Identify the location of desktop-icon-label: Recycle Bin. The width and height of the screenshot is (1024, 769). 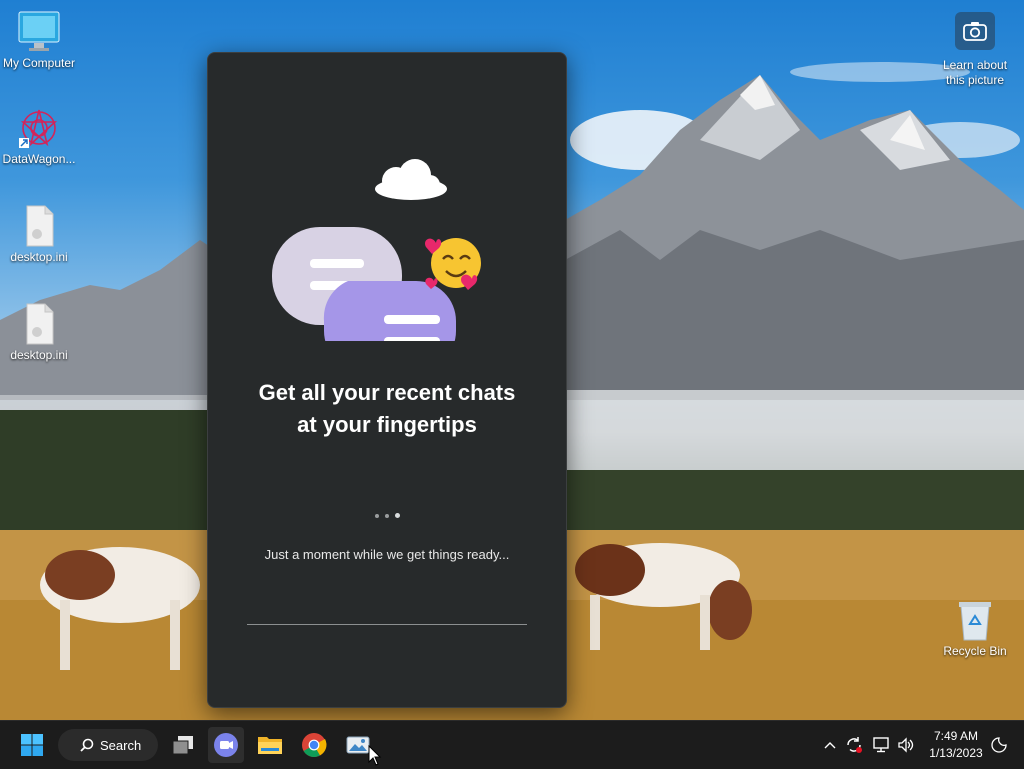
(975, 651).